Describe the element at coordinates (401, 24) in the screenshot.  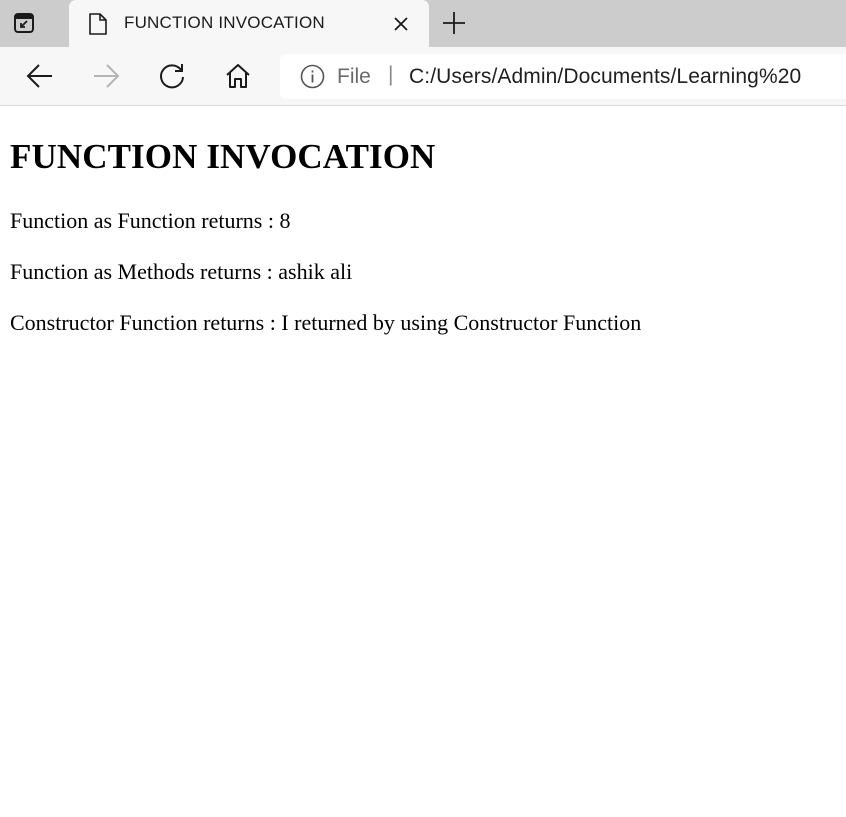
I see `close-icon` at that location.